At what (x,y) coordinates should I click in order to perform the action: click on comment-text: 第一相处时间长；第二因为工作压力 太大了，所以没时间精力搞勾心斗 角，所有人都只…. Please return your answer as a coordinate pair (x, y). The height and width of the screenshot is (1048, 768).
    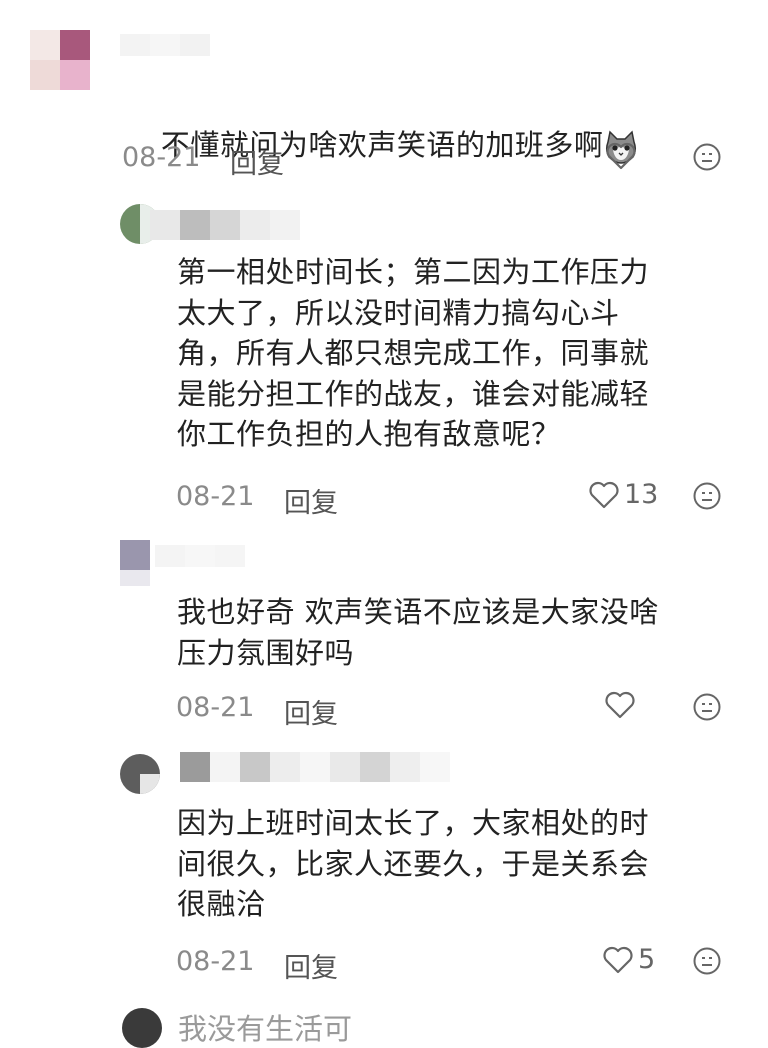
    Looking at the image, I should click on (413, 353).